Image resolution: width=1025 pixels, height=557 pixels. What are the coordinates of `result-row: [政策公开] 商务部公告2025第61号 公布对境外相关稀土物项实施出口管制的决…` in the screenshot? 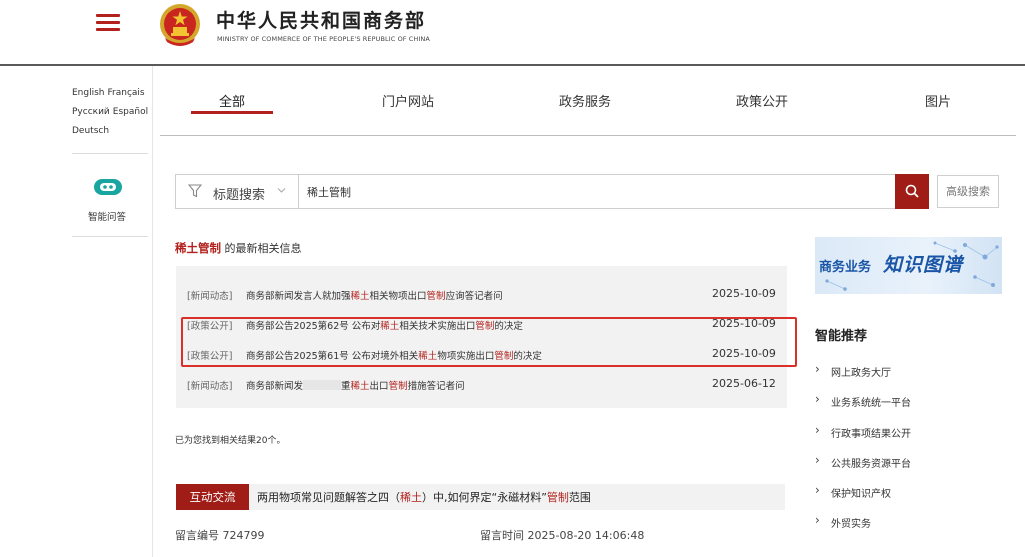 It's located at (481, 355).